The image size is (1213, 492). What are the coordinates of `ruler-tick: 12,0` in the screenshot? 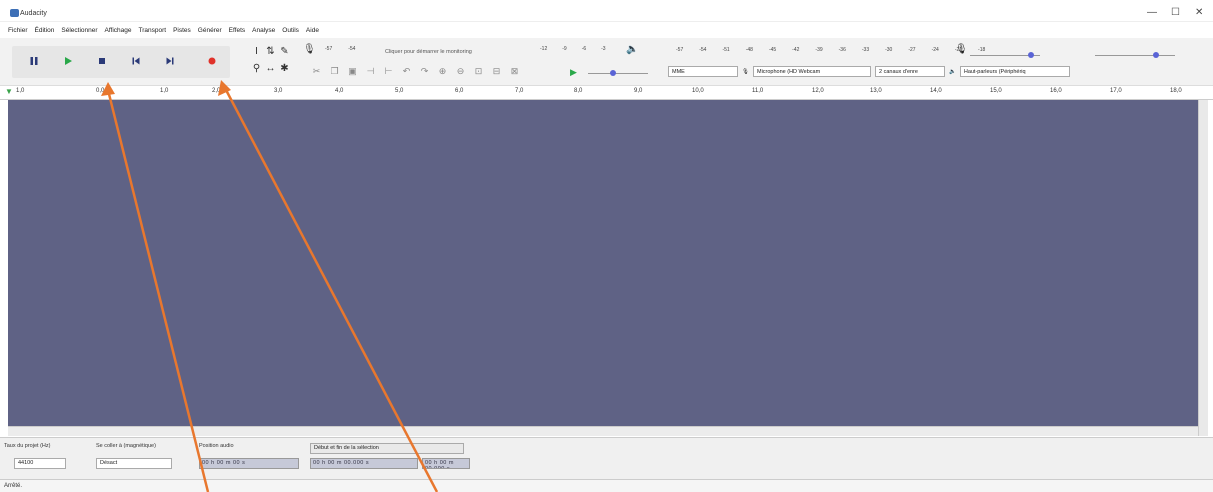 It's located at (818, 91).